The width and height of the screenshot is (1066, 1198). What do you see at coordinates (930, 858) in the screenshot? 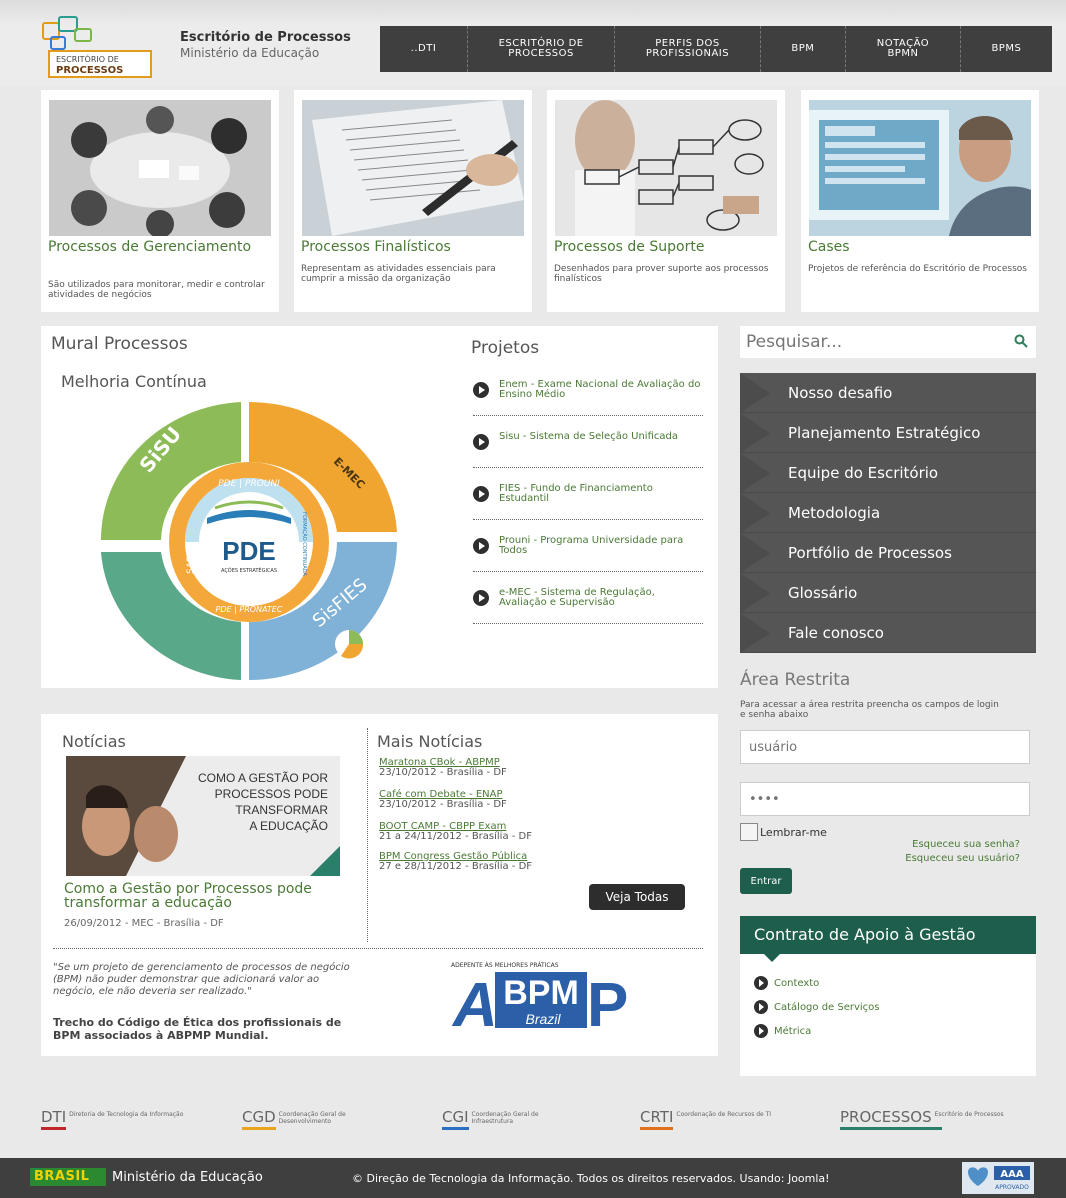
I see `forgot-username-link: Esqueceu seu usuário?` at bounding box center [930, 858].